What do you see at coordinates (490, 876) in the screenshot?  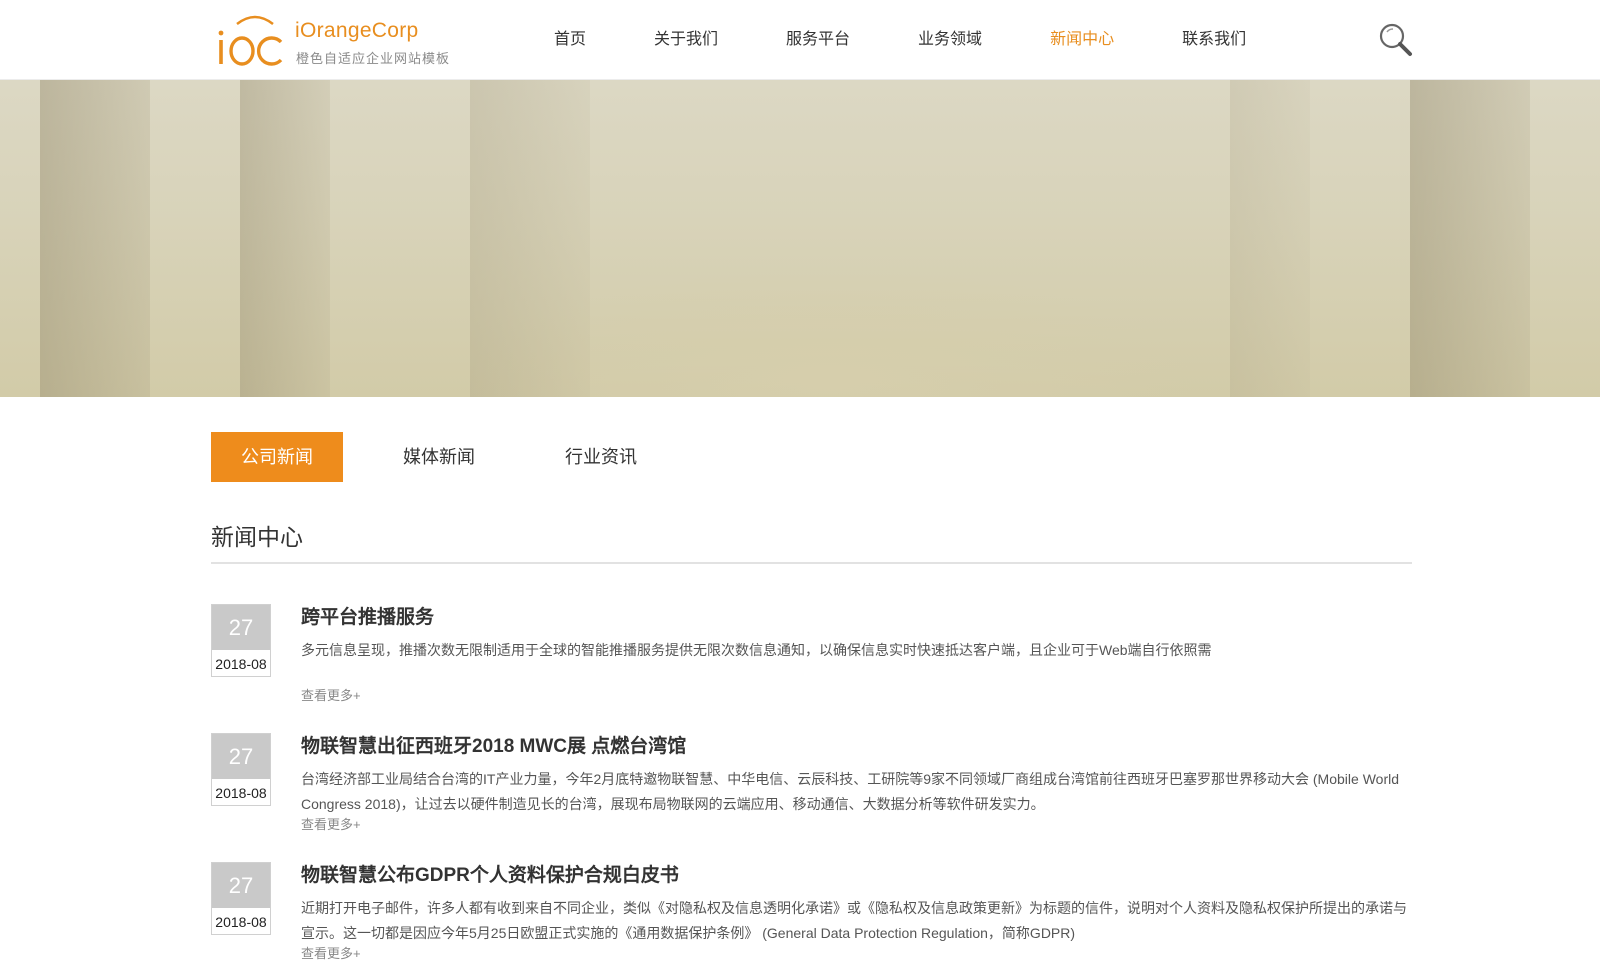 I see `news-title: 物联智慧公布GDPR个人资料保护合规白皮书` at bounding box center [490, 876].